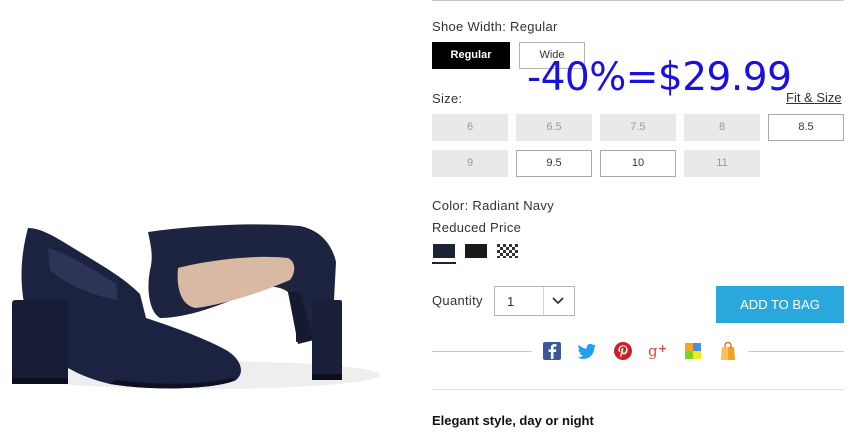  What do you see at coordinates (511, 301) in the screenshot?
I see `quantity-value: 1` at bounding box center [511, 301].